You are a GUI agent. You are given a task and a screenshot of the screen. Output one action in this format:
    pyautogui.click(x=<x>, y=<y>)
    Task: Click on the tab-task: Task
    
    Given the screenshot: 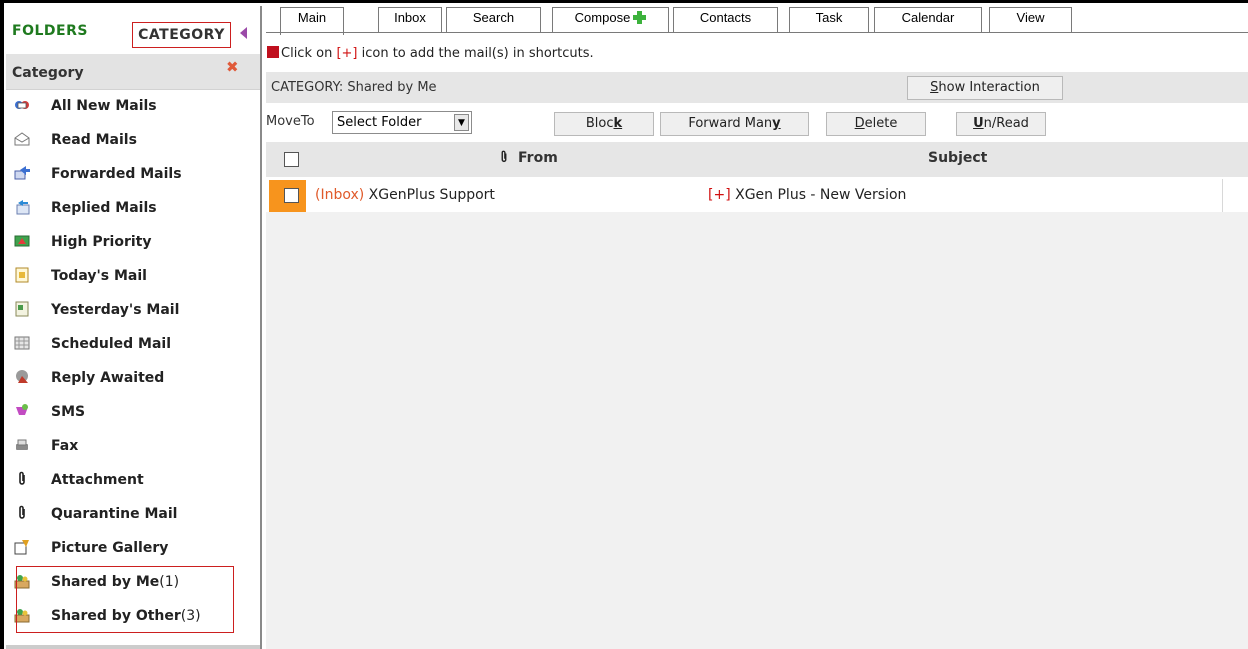 What is the action you would take?
    pyautogui.click(x=829, y=20)
    